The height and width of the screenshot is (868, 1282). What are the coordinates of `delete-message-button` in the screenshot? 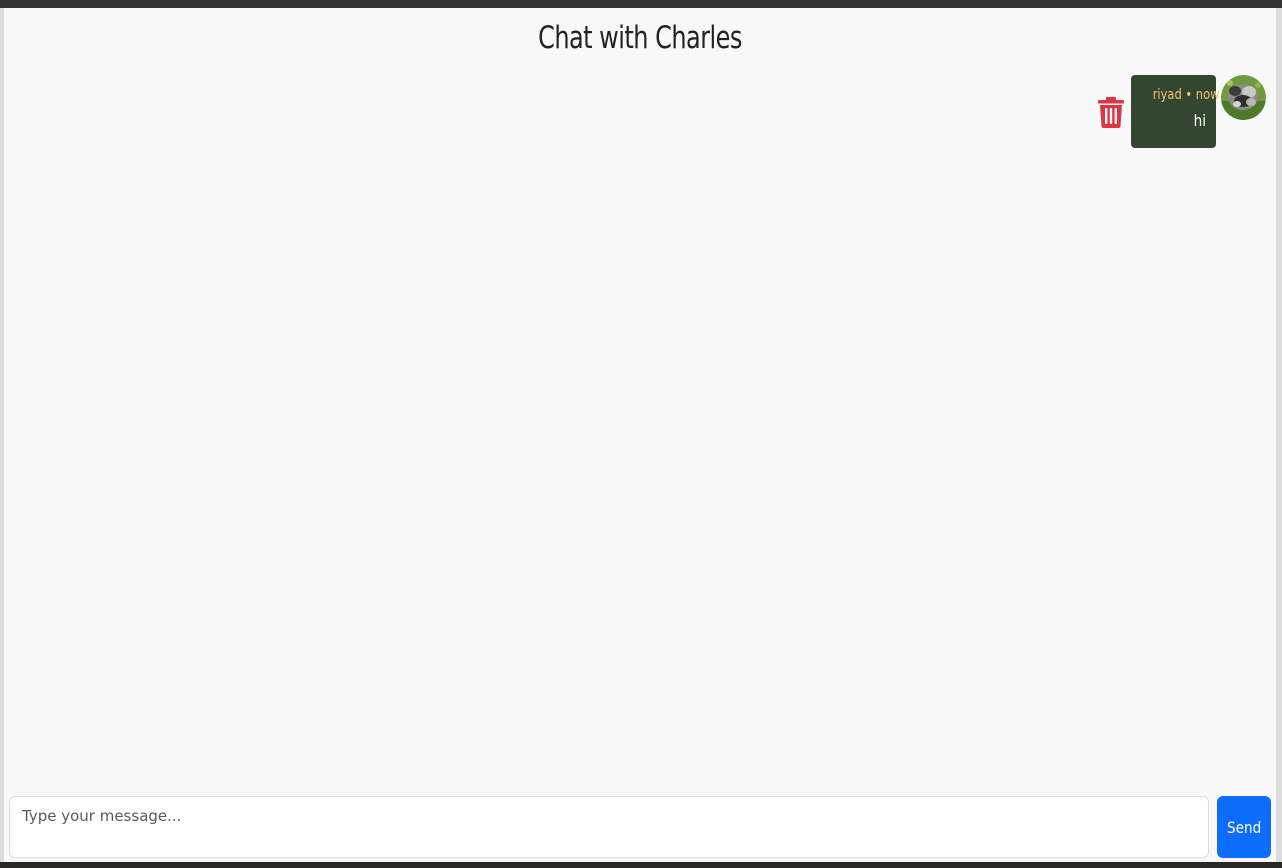 It's located at (1111, 112).